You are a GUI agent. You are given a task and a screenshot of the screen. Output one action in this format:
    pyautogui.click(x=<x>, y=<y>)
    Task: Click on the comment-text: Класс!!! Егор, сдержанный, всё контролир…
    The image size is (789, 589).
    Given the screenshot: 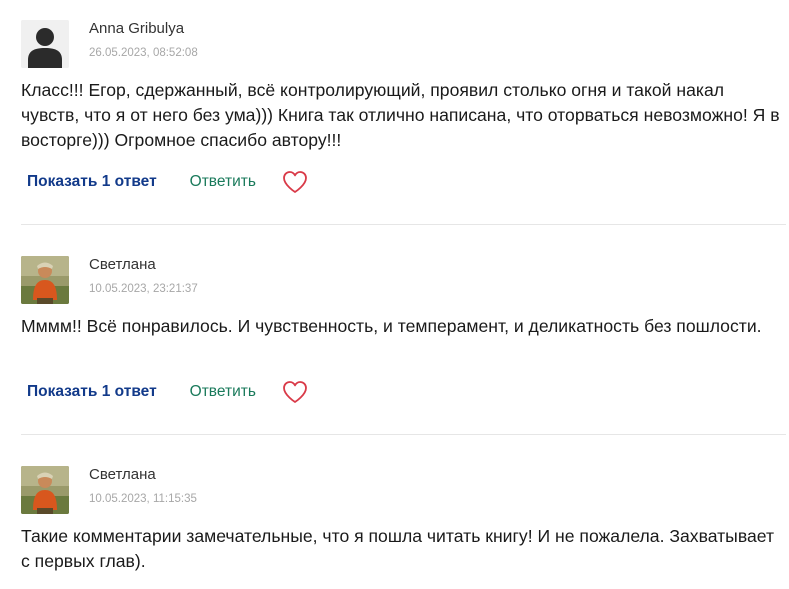 What is the action you would take?
    pyautogui.click(x=400, y=115)
    